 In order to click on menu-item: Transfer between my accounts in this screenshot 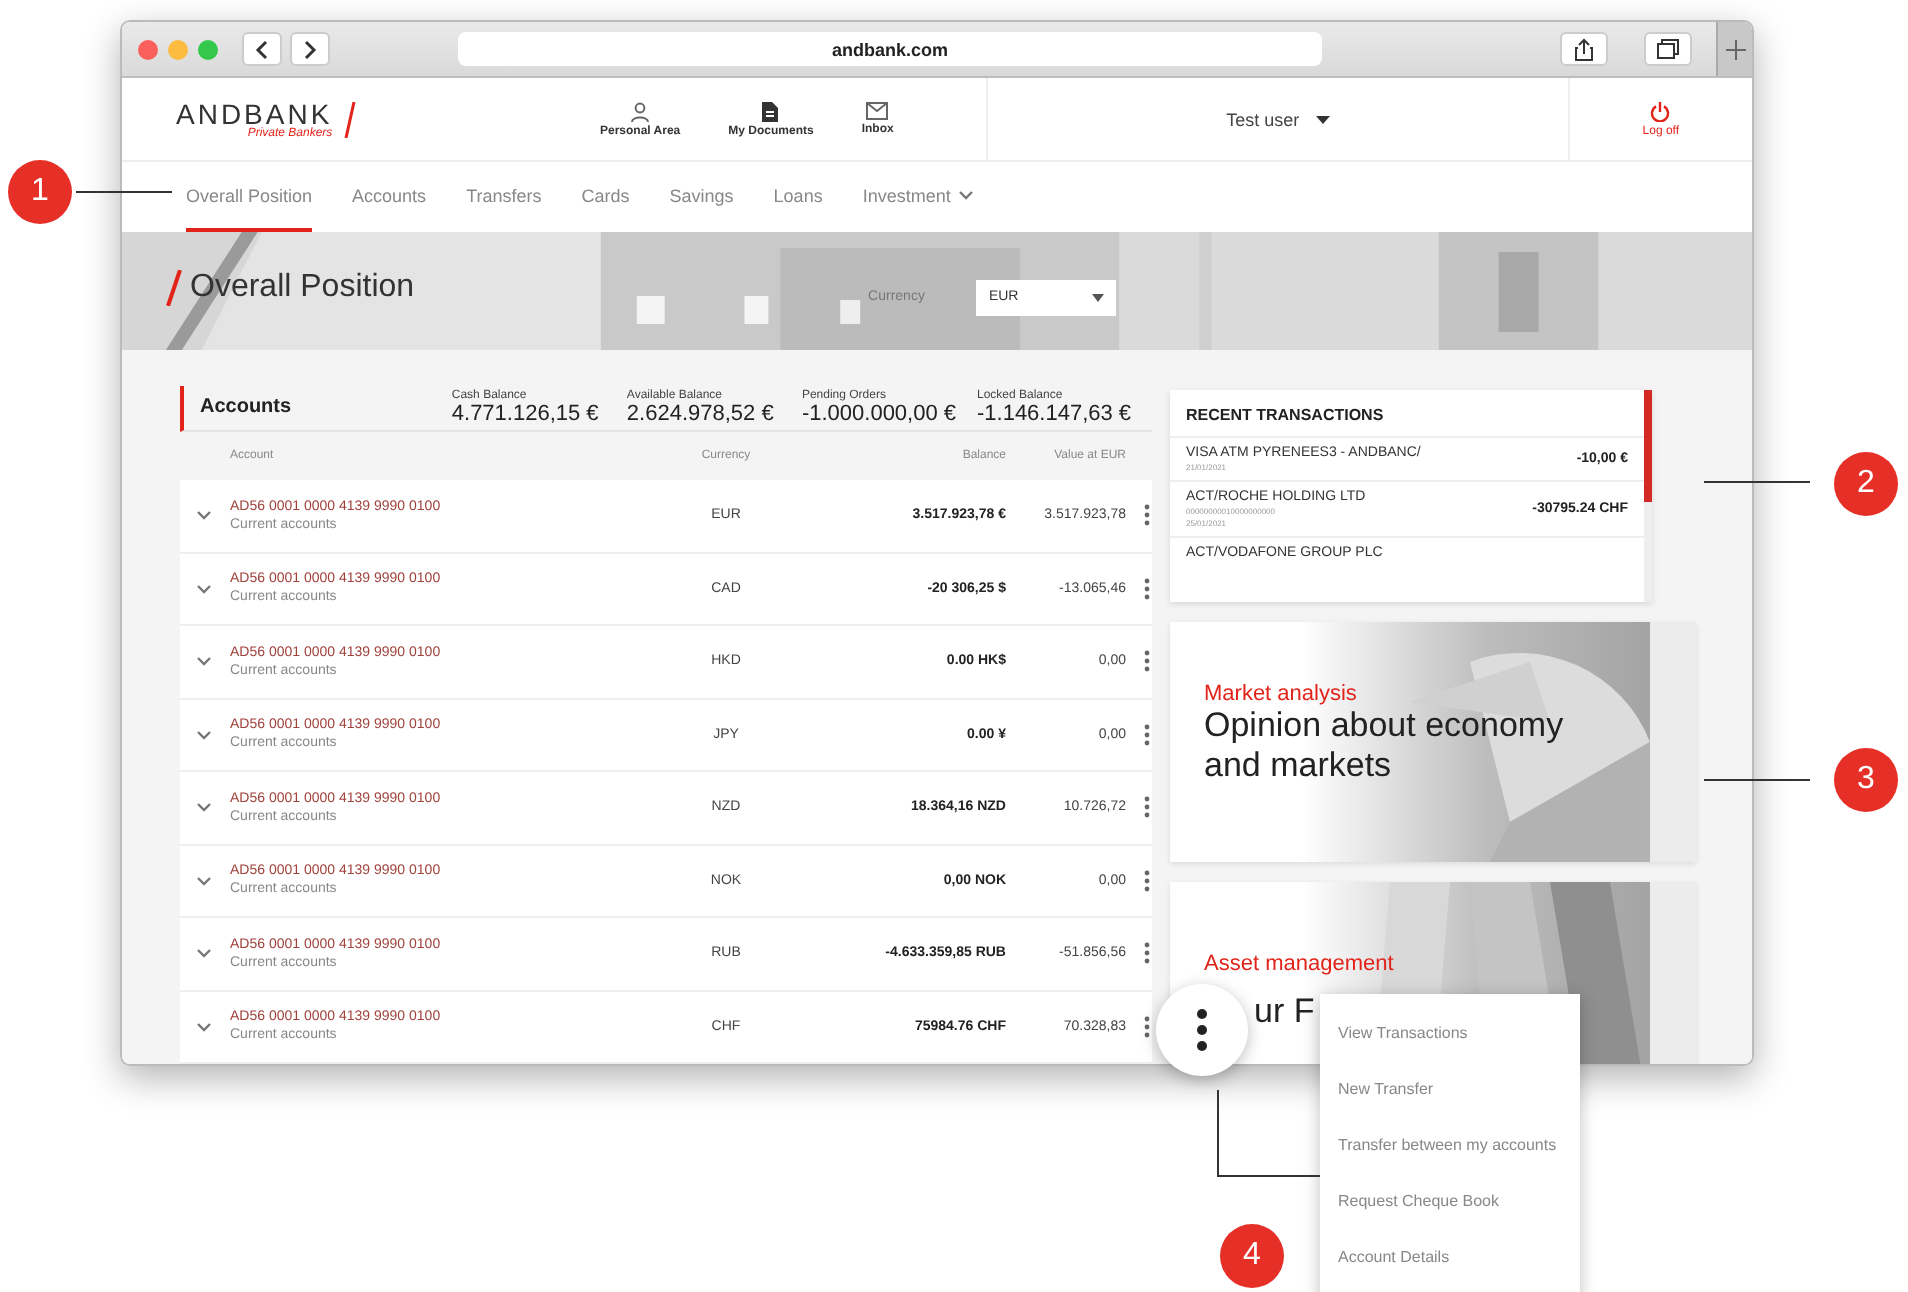, I will do `click(1450, 1144)`.